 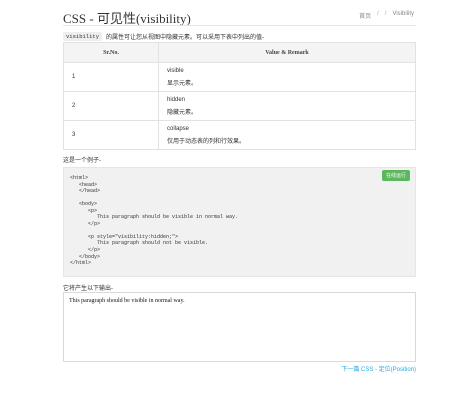 I want to click on column-header-value-remark: Value & Remark, so click(x=287, y=52).